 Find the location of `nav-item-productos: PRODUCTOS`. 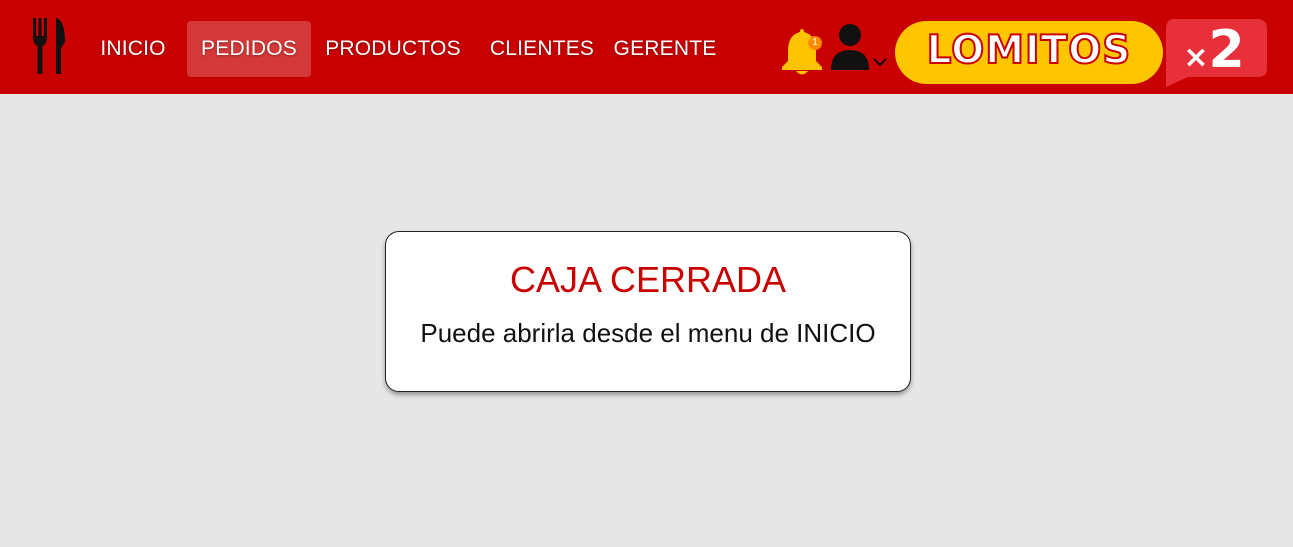

nav-item-productos: PRODUCTOS is located at coordinates (393, 49).